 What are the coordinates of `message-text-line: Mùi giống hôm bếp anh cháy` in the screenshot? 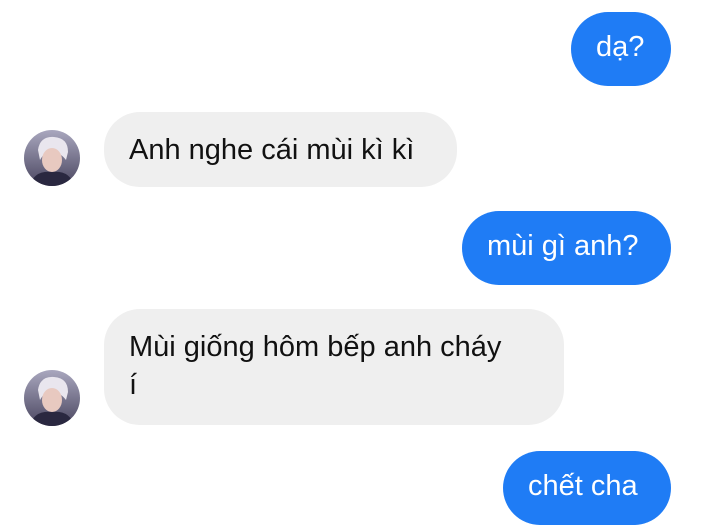 It's located at (315, 347).